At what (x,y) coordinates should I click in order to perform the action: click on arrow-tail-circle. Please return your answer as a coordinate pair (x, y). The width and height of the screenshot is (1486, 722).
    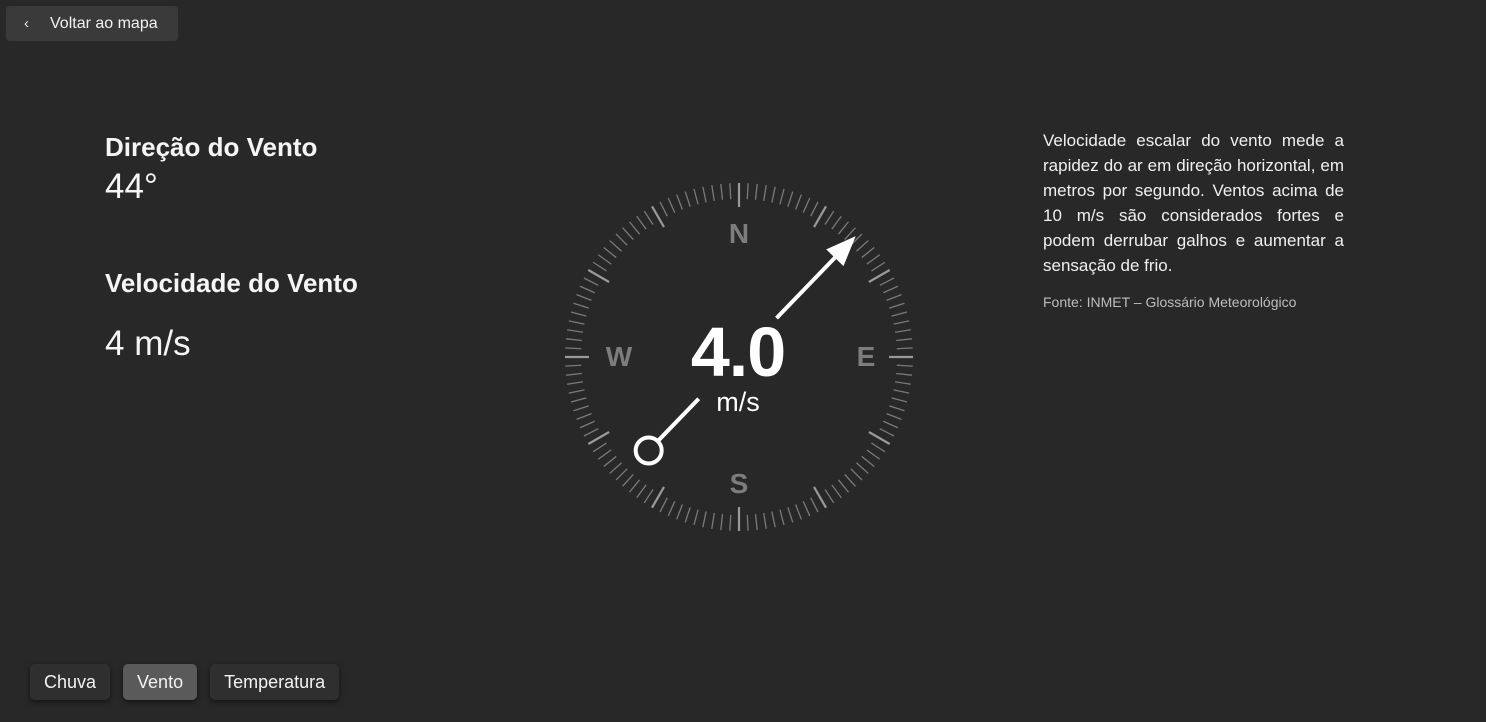
    Looking at the image, I should click on (648, 450).